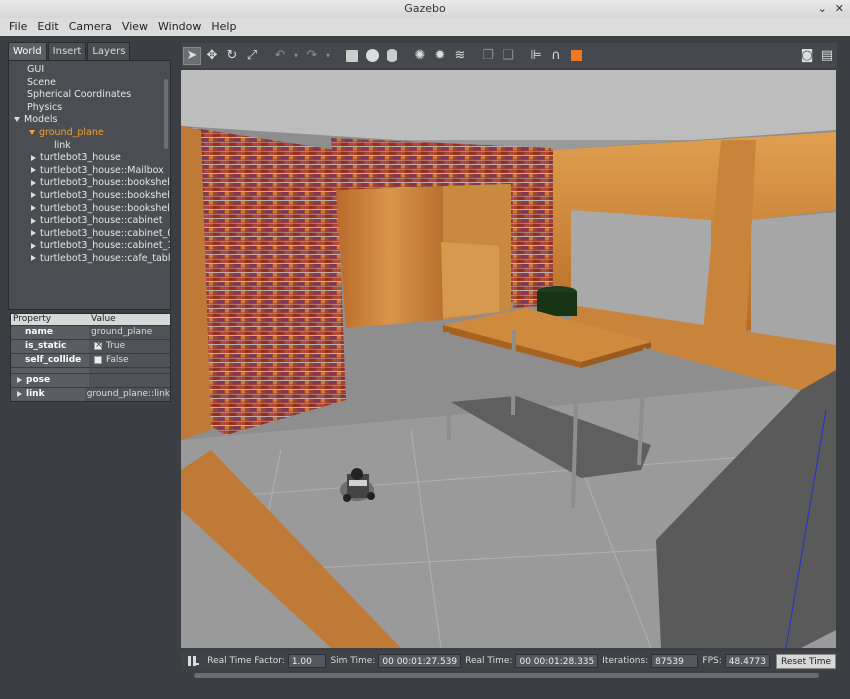 This screenshot has height=699, width=850. Describe the element at coordinates (508, 56) in the screenshot. I see `paste-icon: ❏` at that location.